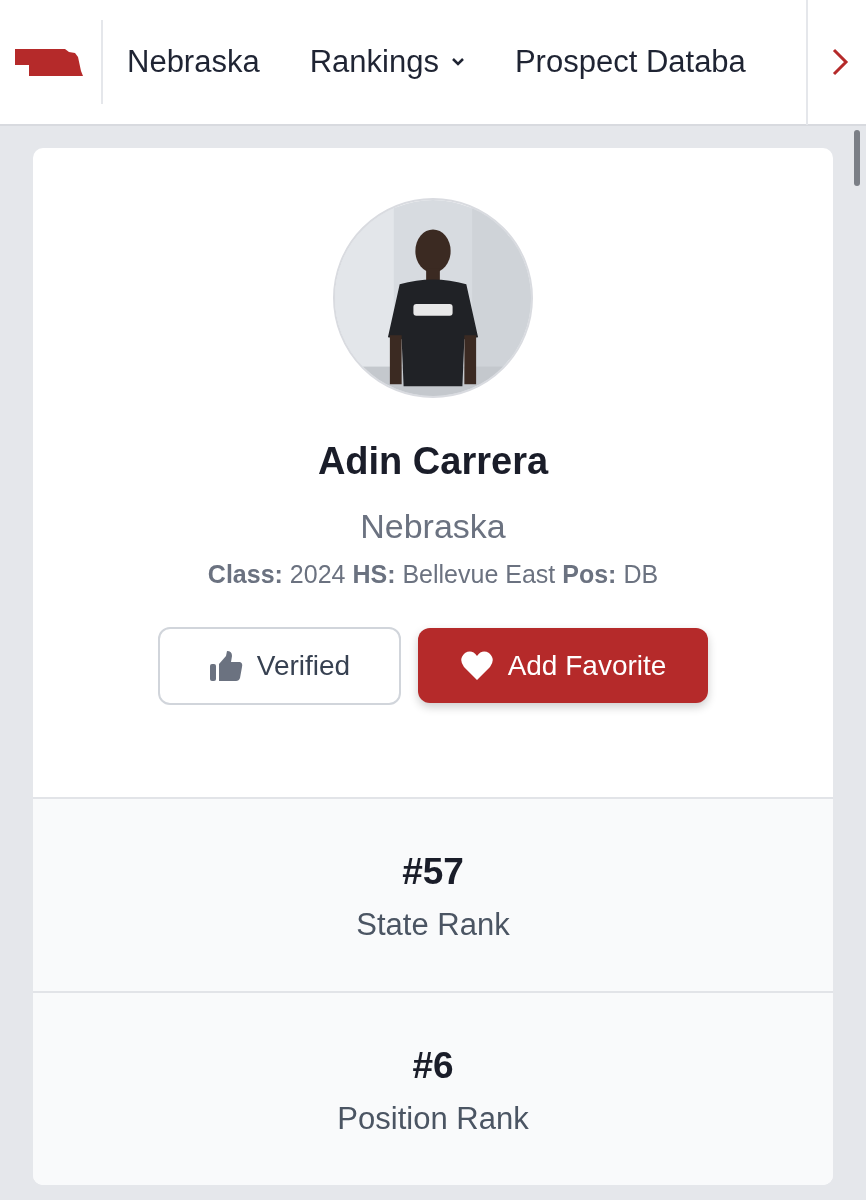  What do you see at coordinates (563, 665) in the screenshot?
I see `add-favorite-button: Add Favorite` at bounding box center [563, 665].